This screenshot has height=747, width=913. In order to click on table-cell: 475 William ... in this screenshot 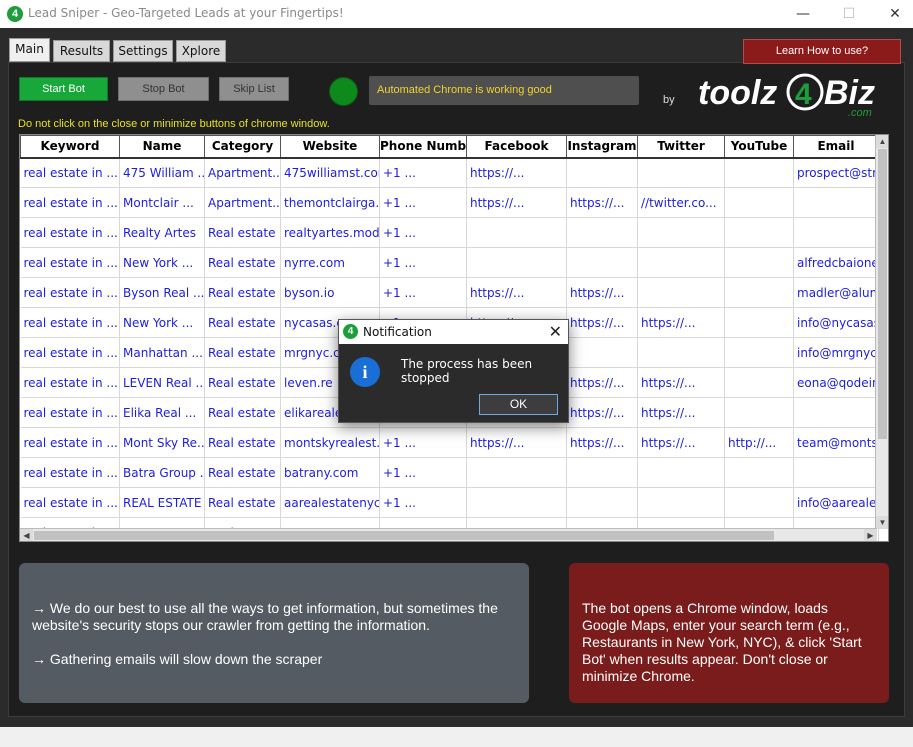, I will do `click(162, 172)`.